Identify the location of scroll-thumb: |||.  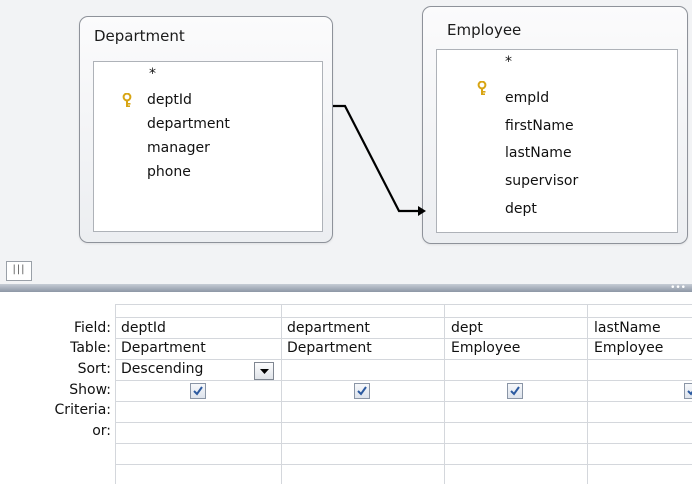
(19, 271).